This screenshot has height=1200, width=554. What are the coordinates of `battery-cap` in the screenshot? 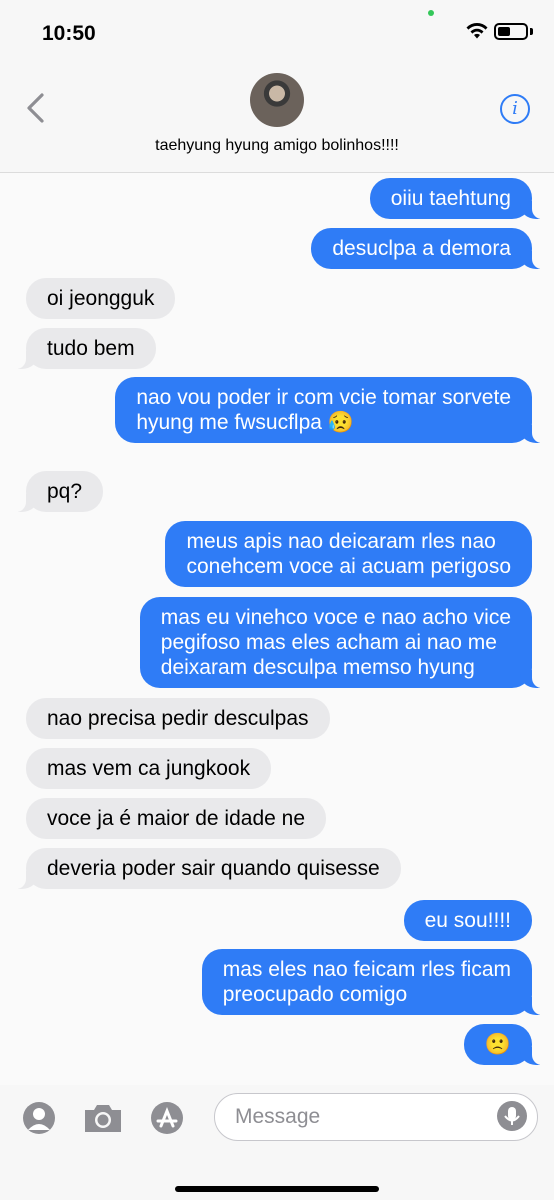 It's located at (531, 31).